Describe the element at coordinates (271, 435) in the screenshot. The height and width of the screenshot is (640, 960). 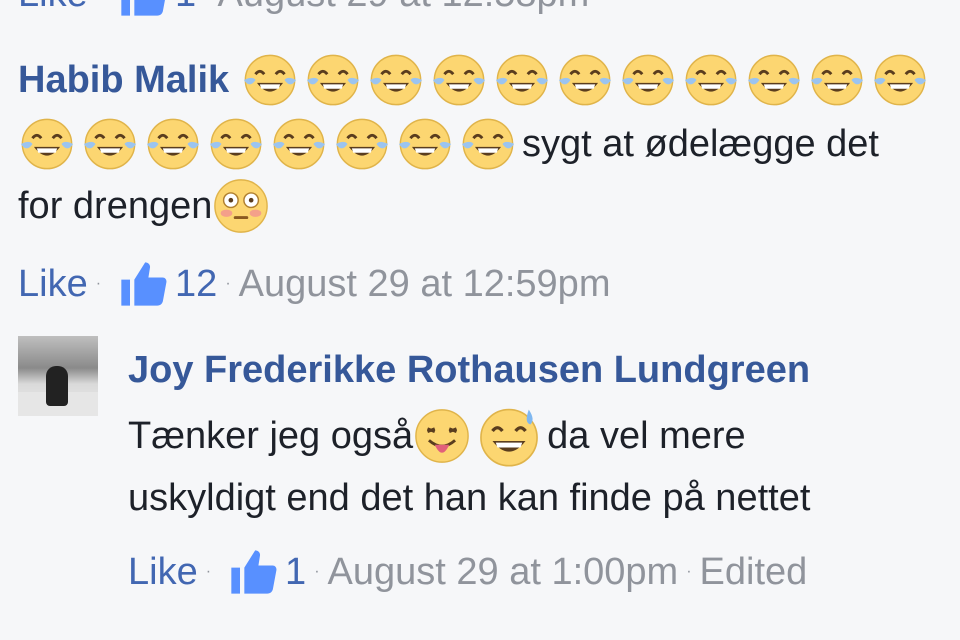
I see `comment-text: Tænker jeg også` at that location.